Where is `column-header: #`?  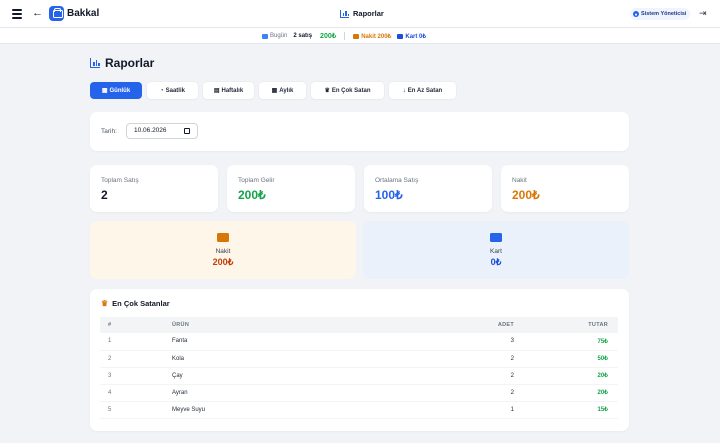 column-header: # is located at coordinates (110, 325).